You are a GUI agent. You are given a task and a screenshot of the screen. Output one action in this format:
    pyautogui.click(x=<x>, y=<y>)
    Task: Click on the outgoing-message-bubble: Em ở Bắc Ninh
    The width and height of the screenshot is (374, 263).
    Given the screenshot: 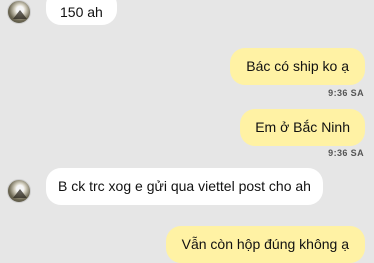 What is the action you would take?
    pyautogui.click(x=302, y=127)
    